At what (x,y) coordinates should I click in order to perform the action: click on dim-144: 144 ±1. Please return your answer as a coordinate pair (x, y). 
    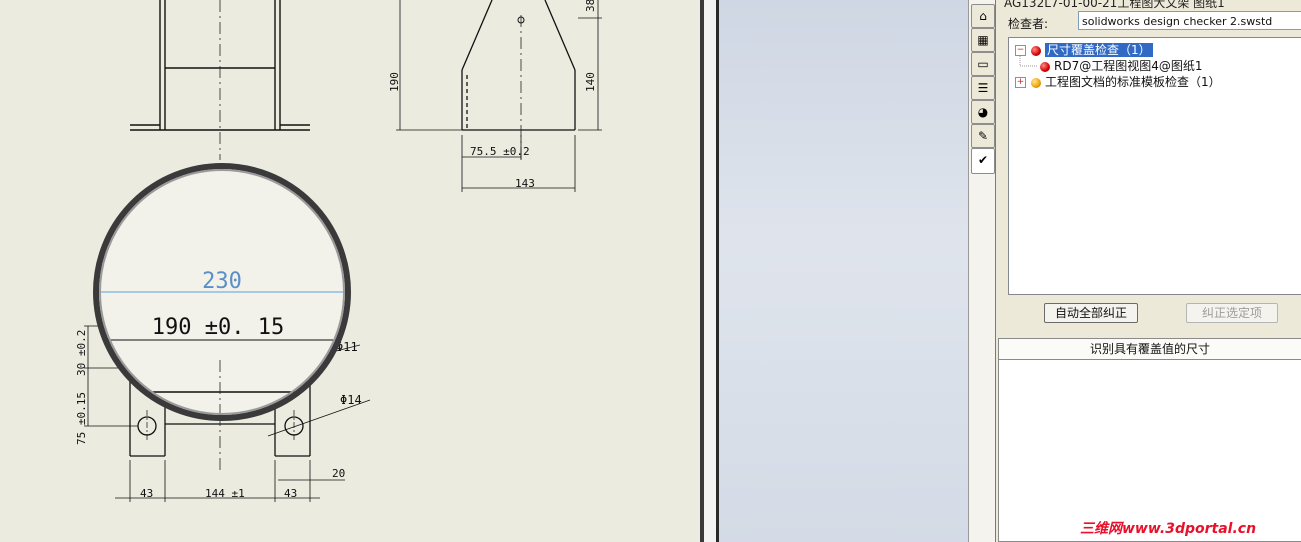
    Looking at the image, I should click on (225, 493).